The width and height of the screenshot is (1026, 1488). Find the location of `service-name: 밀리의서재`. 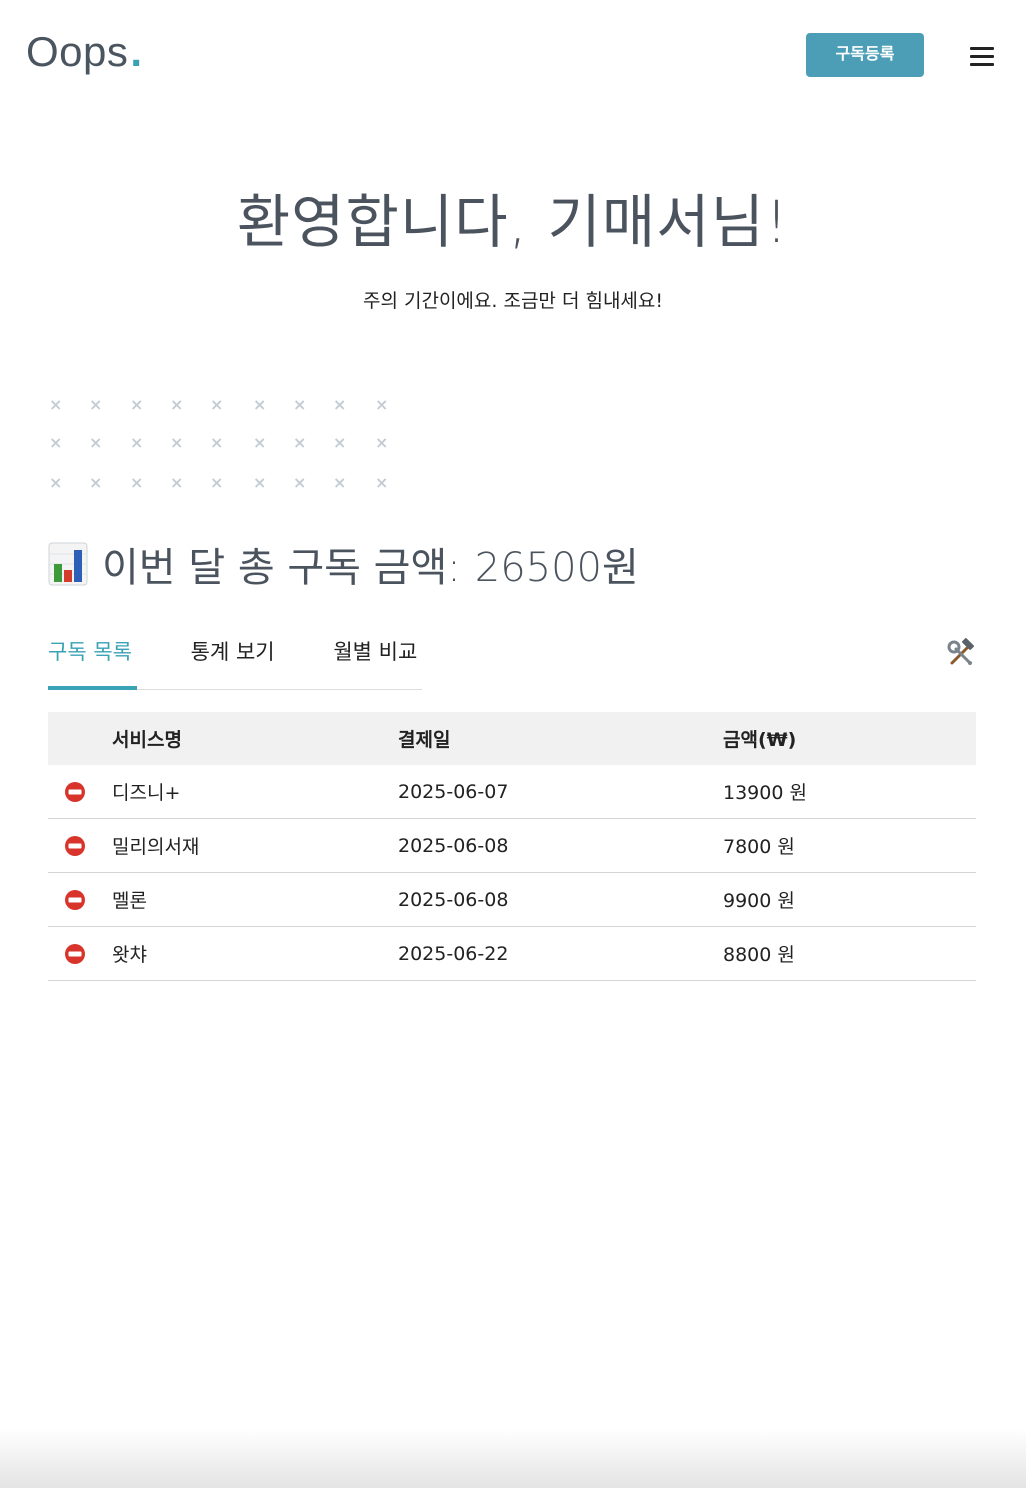

service-name: 밀리의서재 is located at coordinates (156, 847).